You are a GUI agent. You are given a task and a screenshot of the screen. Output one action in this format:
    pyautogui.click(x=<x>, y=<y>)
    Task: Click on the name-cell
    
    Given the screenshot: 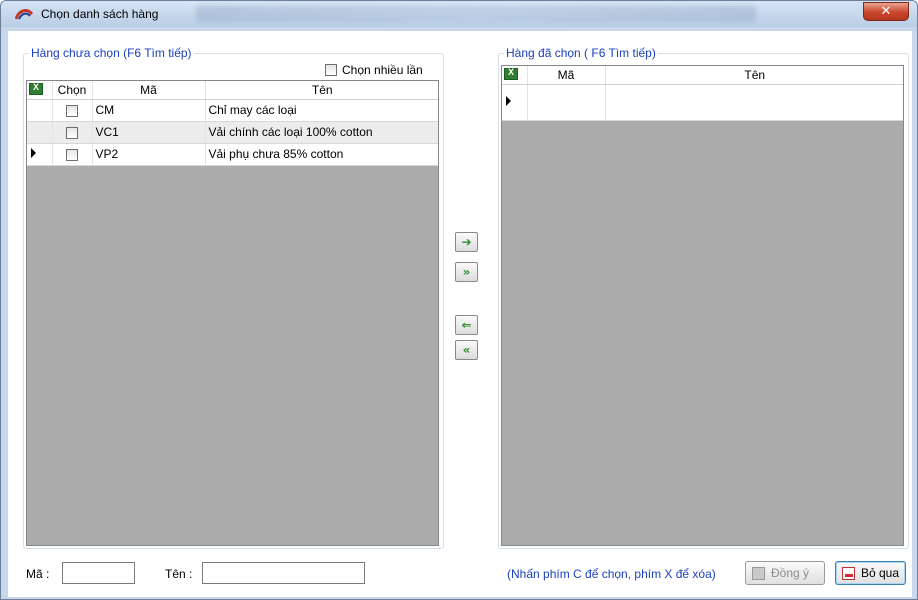 What is the action you would take?
    pyautogui.click(x=754, y=102)
    